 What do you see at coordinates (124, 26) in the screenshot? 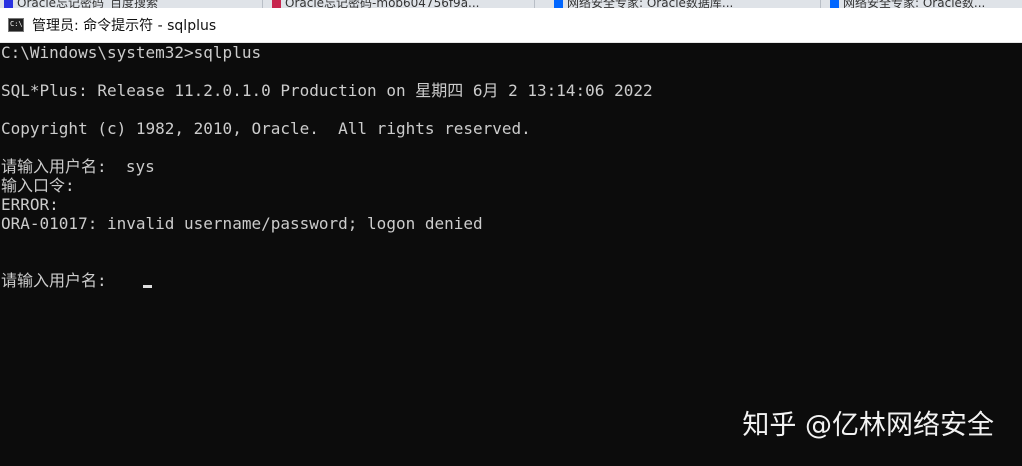
I see `window-title: 管理员: 命令提示符 - sqlplus` at bounding box center [124, 26].